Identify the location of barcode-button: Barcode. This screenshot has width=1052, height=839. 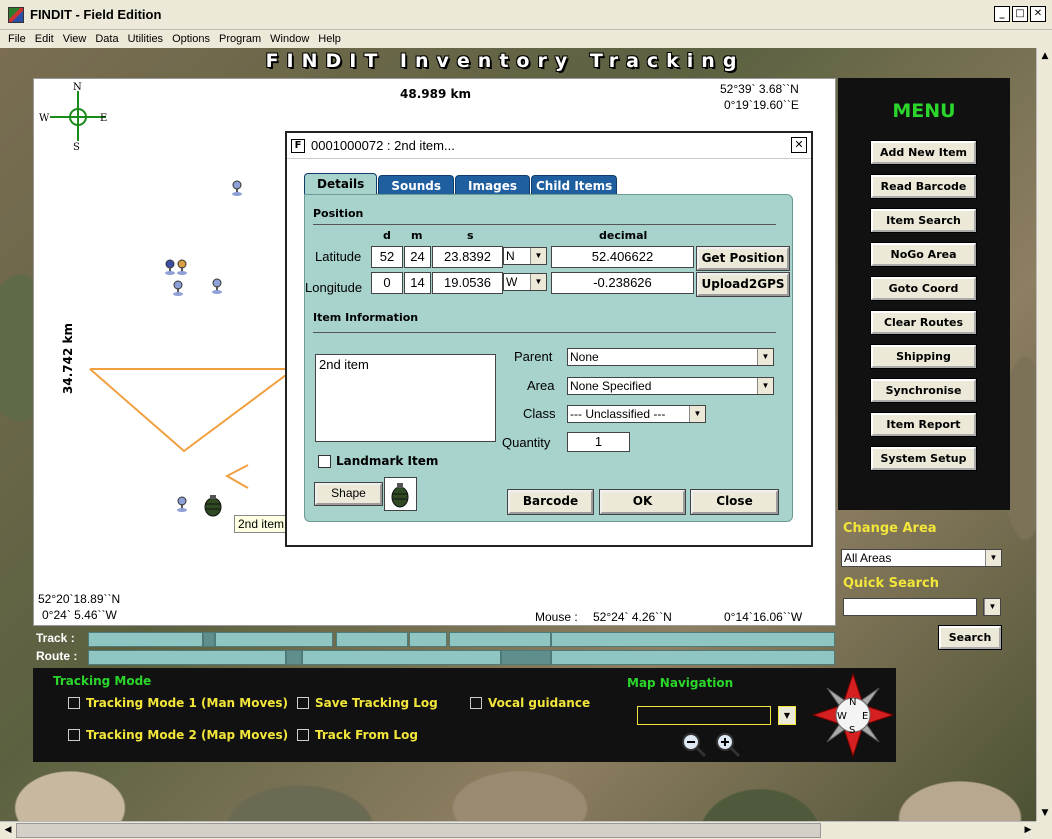
(550, 502).